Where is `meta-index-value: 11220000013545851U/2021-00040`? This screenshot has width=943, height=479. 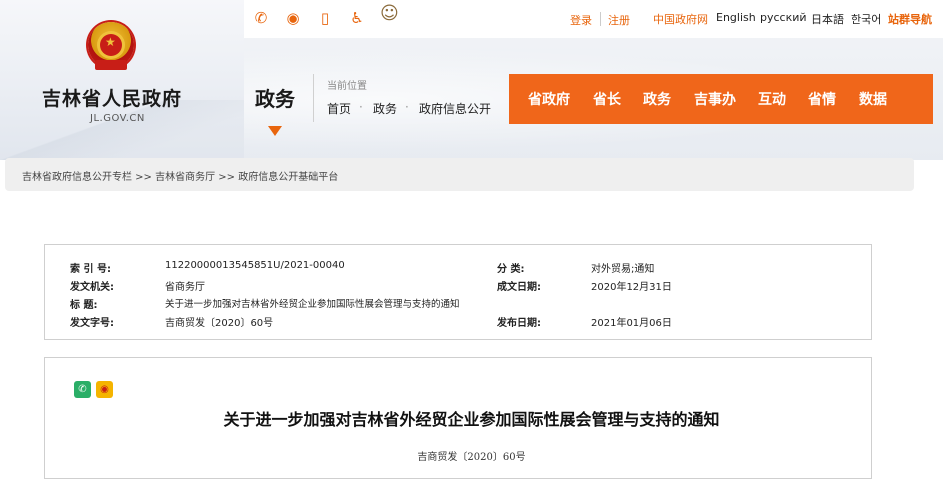
meta-index-value: 11220000013545851U/2021-00040 is located at coordinates (255, 265).